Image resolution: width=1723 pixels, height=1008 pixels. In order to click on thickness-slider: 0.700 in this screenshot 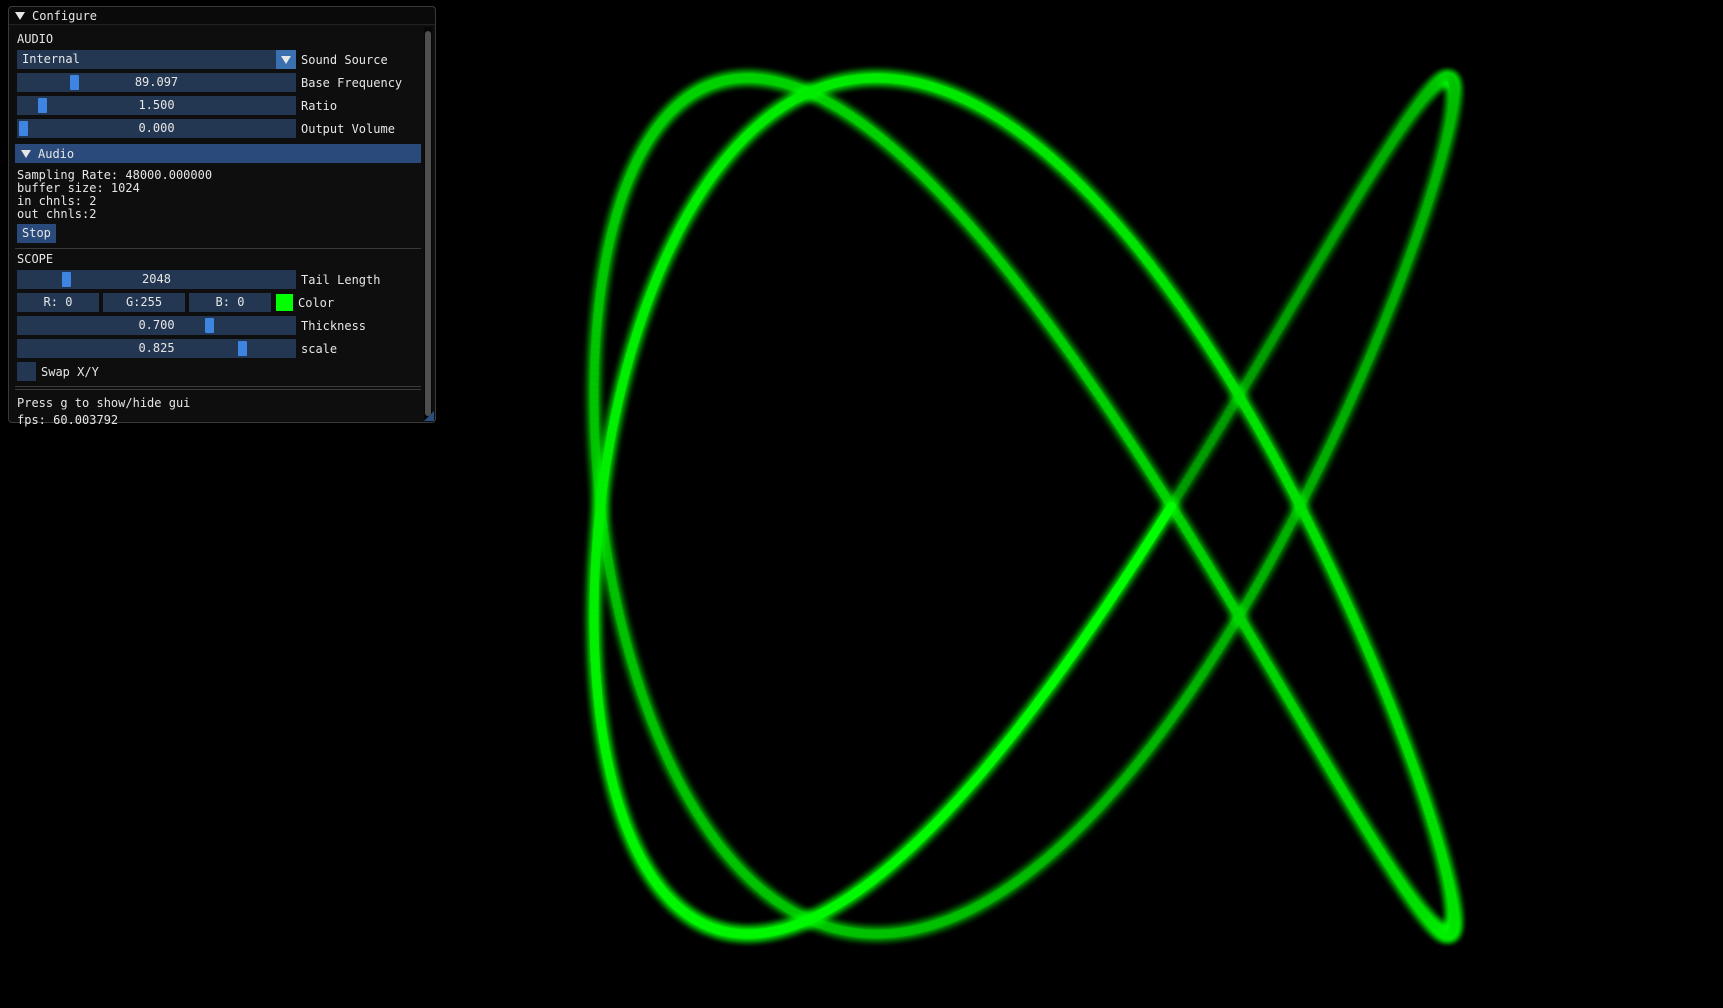, I will do `click(156, 325)`.